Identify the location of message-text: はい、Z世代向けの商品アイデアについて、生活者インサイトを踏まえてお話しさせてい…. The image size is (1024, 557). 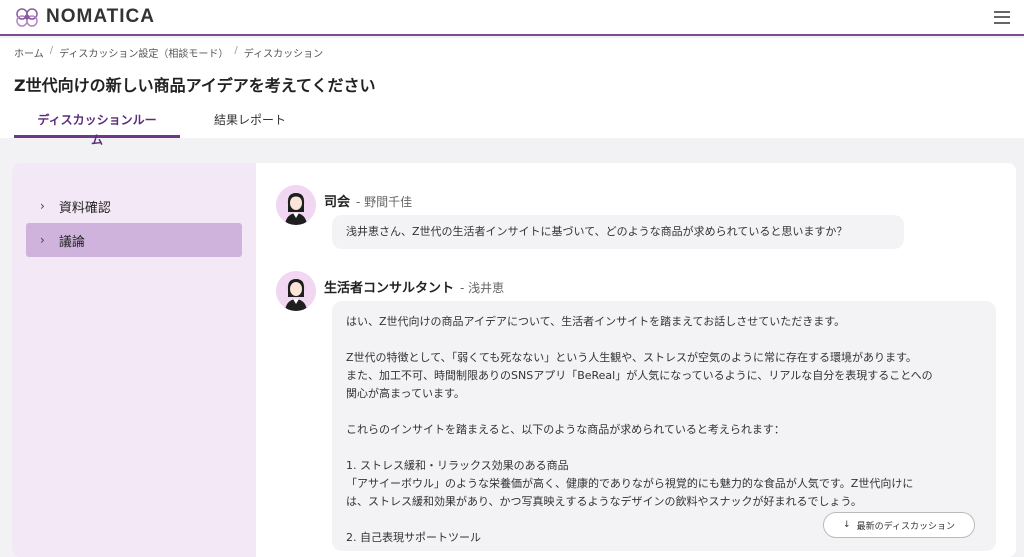
(596, 321).